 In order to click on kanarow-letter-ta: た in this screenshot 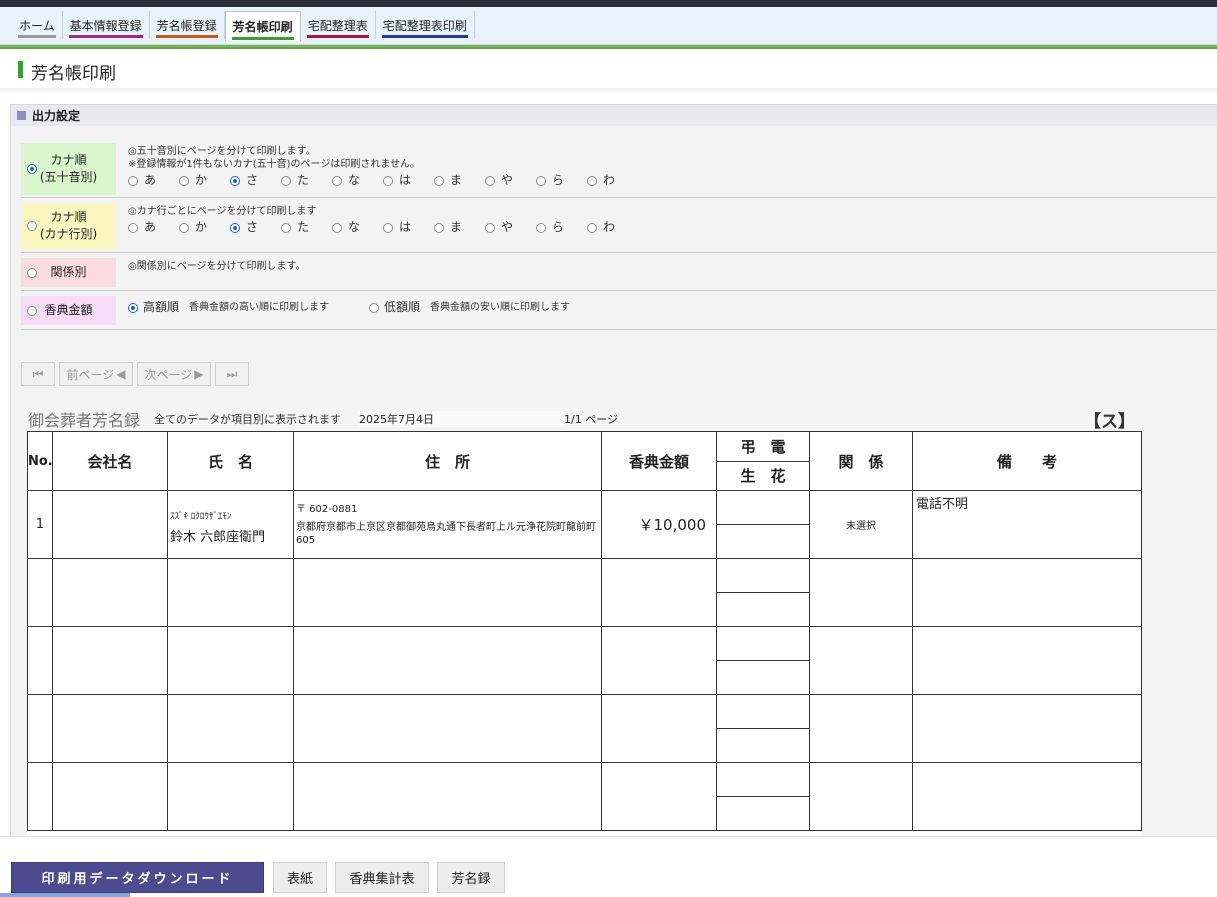, I will do `click(306, 227)`.